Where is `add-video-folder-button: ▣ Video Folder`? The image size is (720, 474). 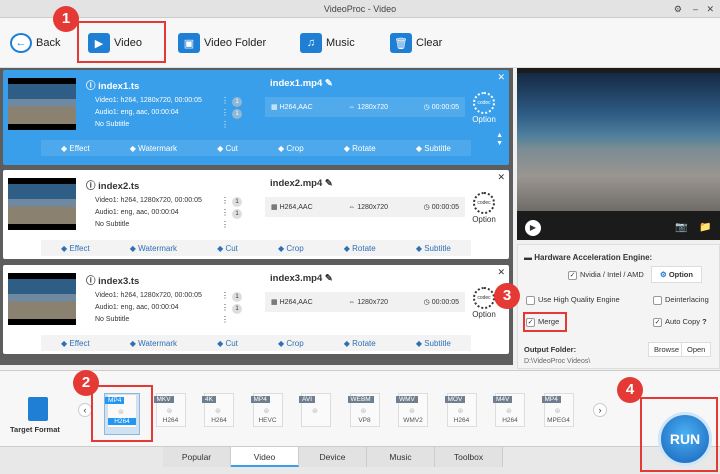 add-video-folder-button: ▣ Video Folder is located at coordinates (222, 43).